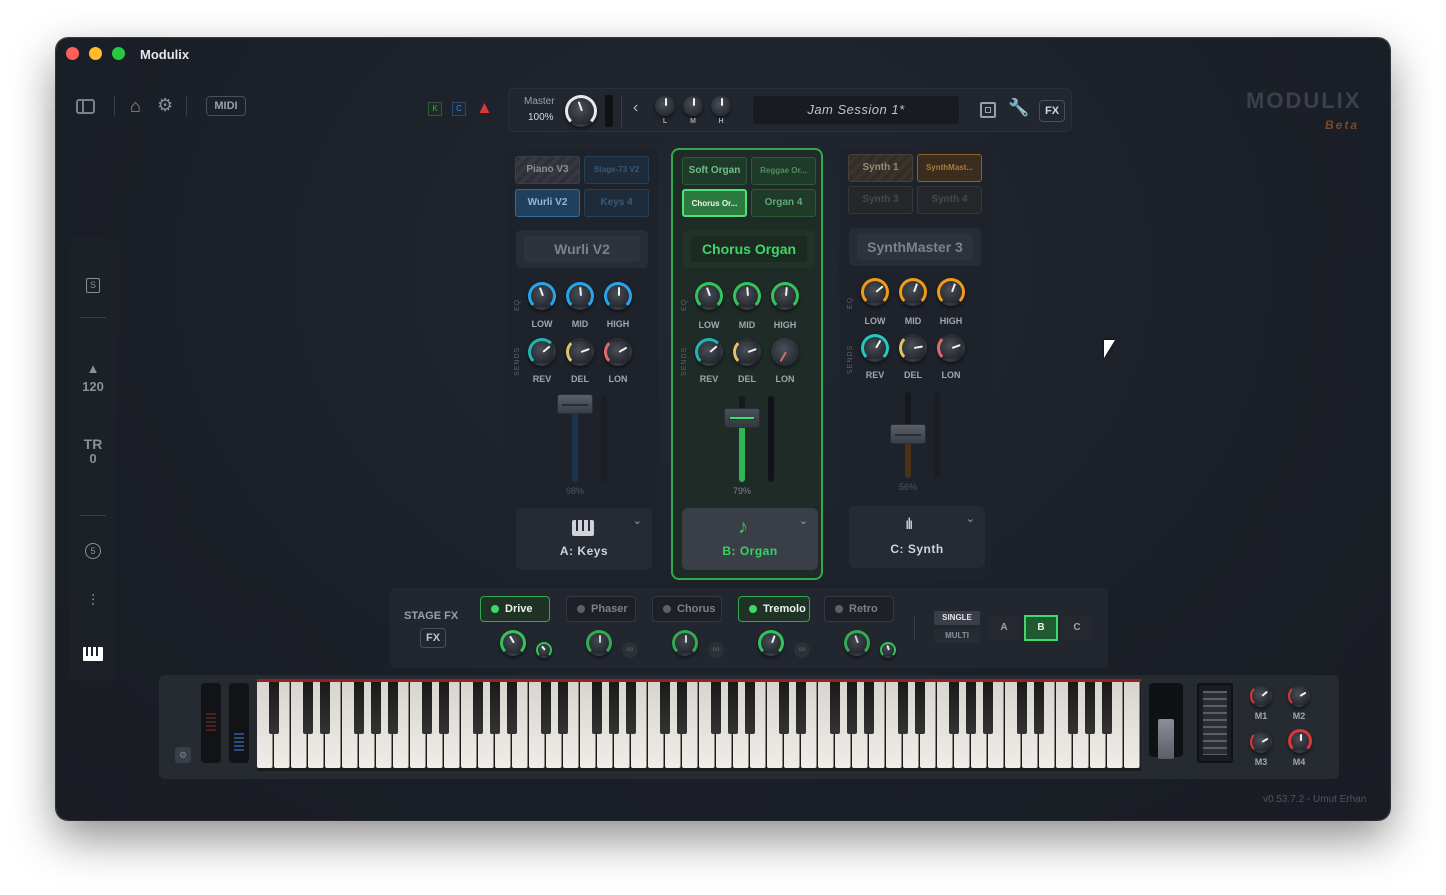  Describe the element at coordinates (542, 296) in the screenshot. I see `channel-a-eq-low-knob` at that location.